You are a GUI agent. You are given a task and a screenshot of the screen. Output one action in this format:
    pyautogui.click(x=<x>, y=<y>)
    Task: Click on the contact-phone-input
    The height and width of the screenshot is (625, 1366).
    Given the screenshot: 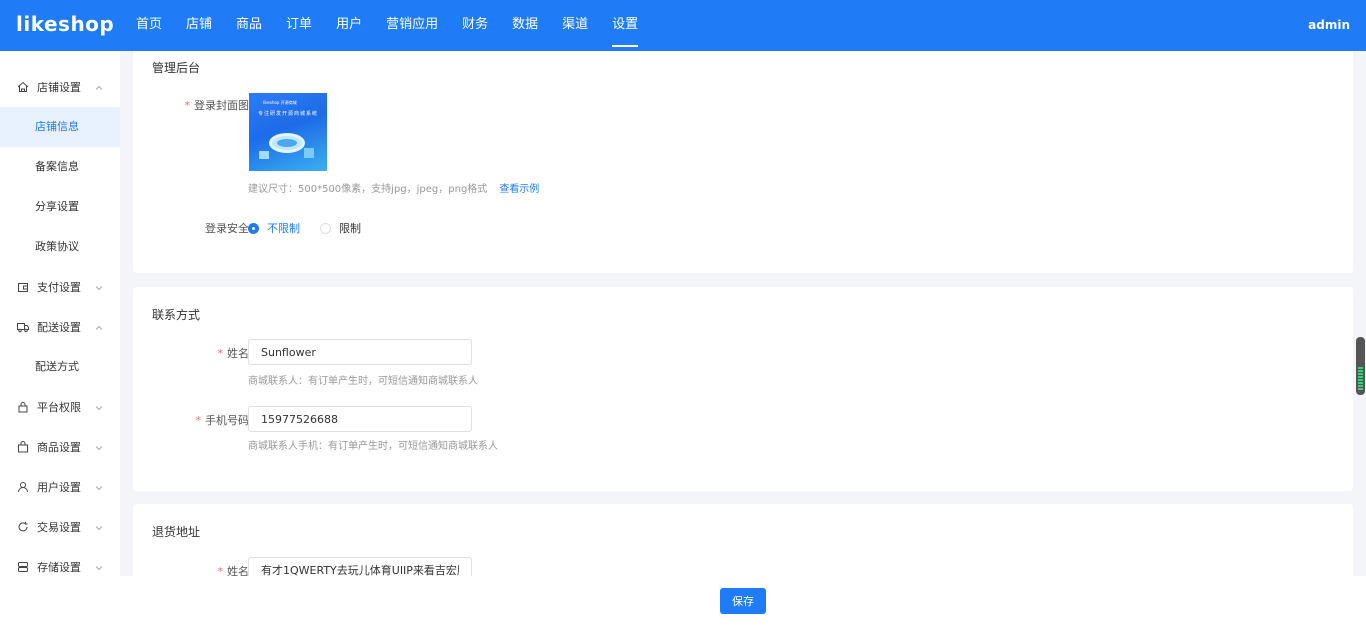 What is the action you would take?
    pyautogui.click(x=360, y=419)
    